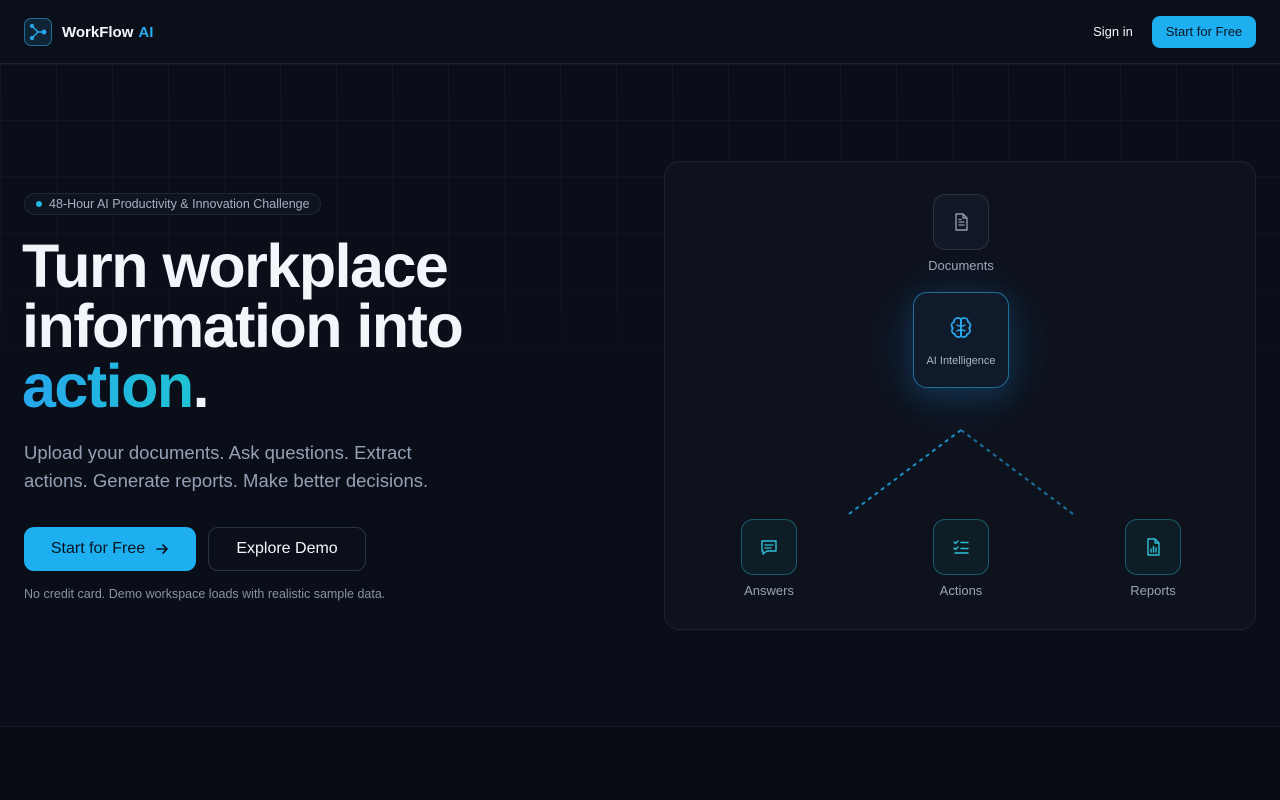  I want to click on workflow-logo-icon, so click(38, 32).